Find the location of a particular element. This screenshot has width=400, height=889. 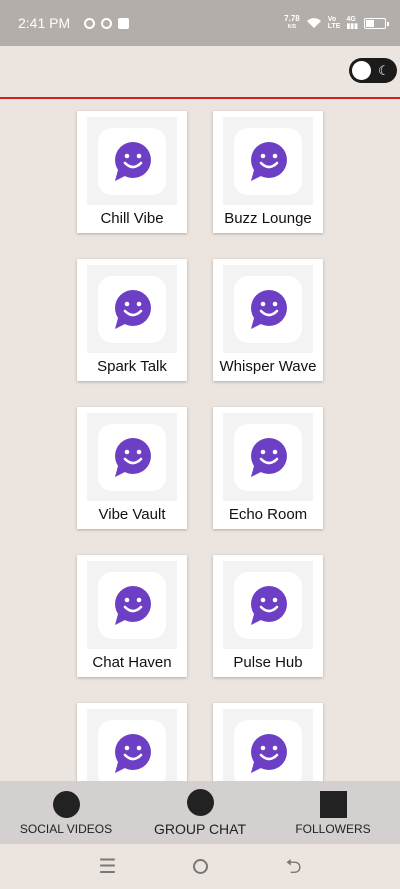

square-icon is located at coordinates (333, 804).